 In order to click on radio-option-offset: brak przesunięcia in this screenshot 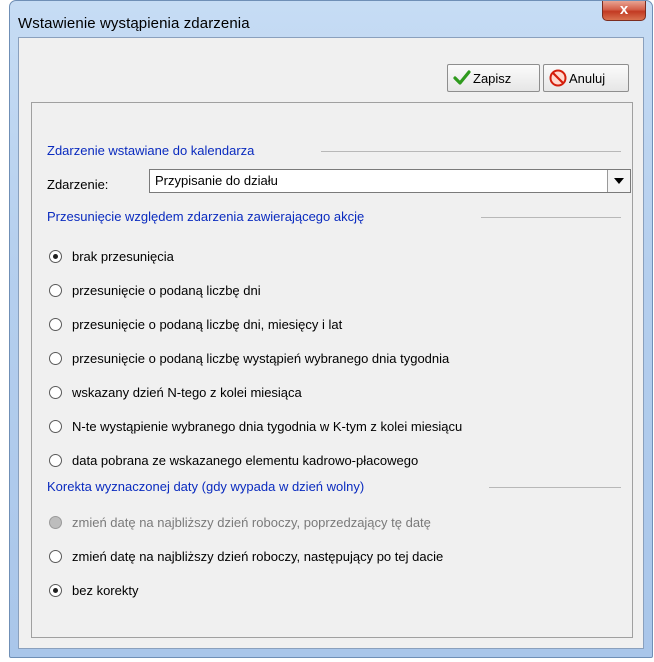, I will do `click(111, 256)`.